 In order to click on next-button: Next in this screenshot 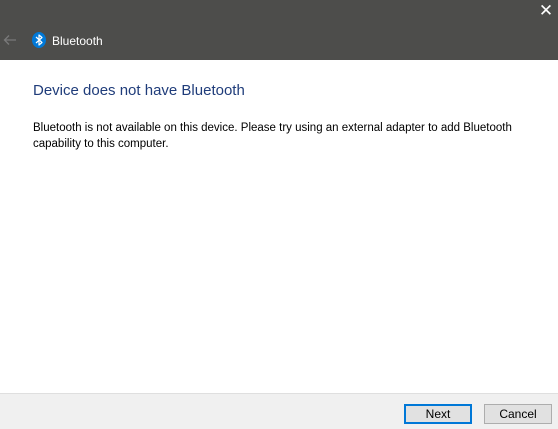, I will do `click(438, 414)`.